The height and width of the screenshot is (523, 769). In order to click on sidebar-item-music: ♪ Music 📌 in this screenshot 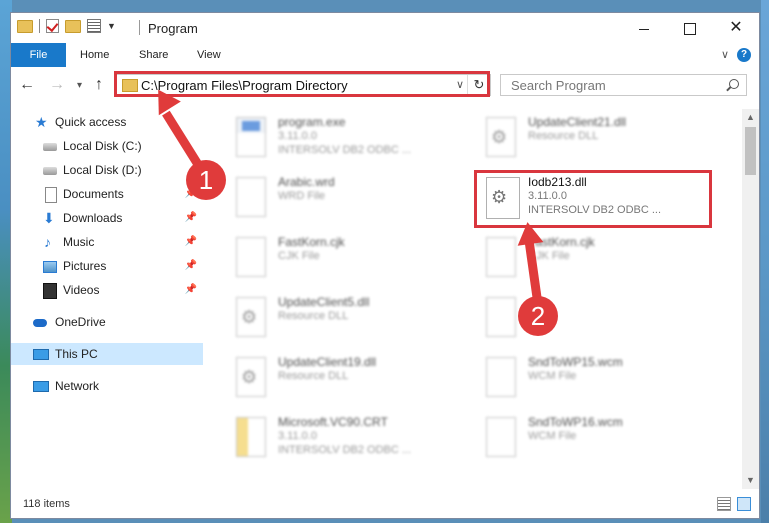, I will do `click(107, 242)`.